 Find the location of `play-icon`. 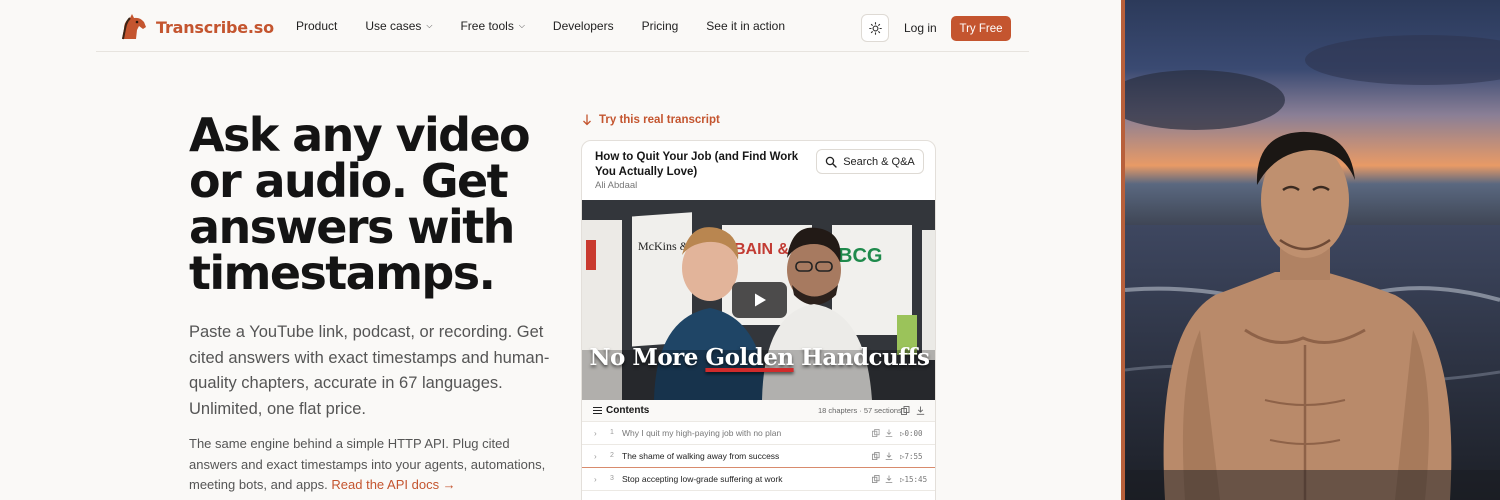

play-icon is located at coordinates (760, 300).